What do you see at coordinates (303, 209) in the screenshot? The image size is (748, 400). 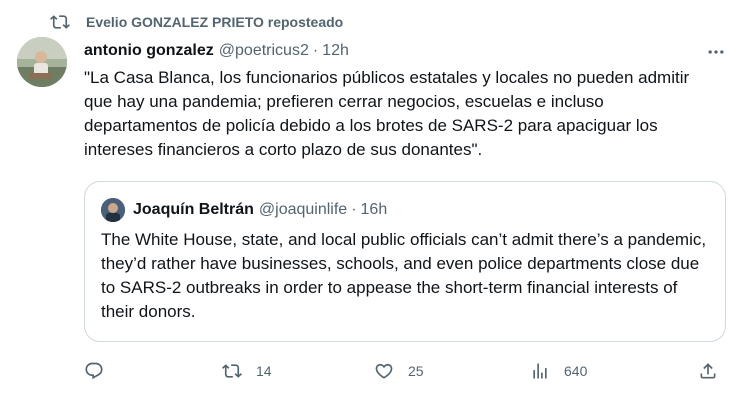 I see `quote-author-handle: @joaquinlife` at bounding box center [303, 209].